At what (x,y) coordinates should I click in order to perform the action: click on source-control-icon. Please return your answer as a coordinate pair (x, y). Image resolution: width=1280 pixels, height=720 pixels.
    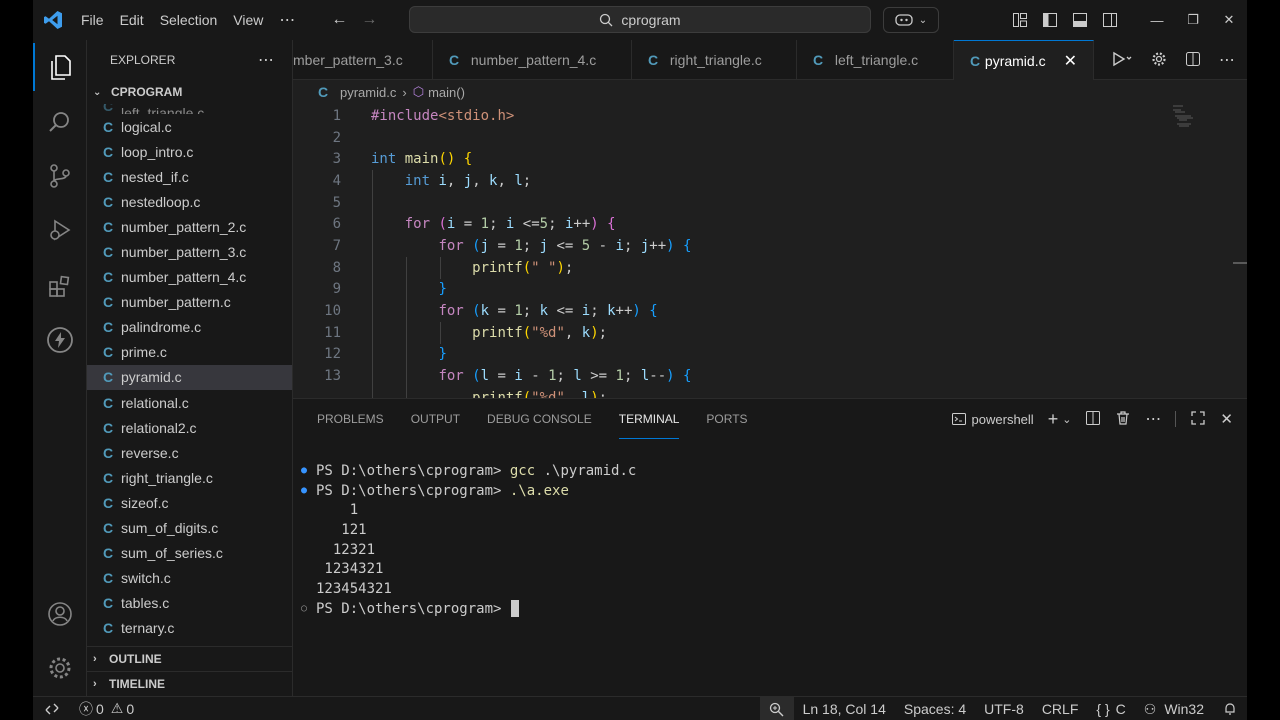
    Looking at the image, I should click on (60, 176).